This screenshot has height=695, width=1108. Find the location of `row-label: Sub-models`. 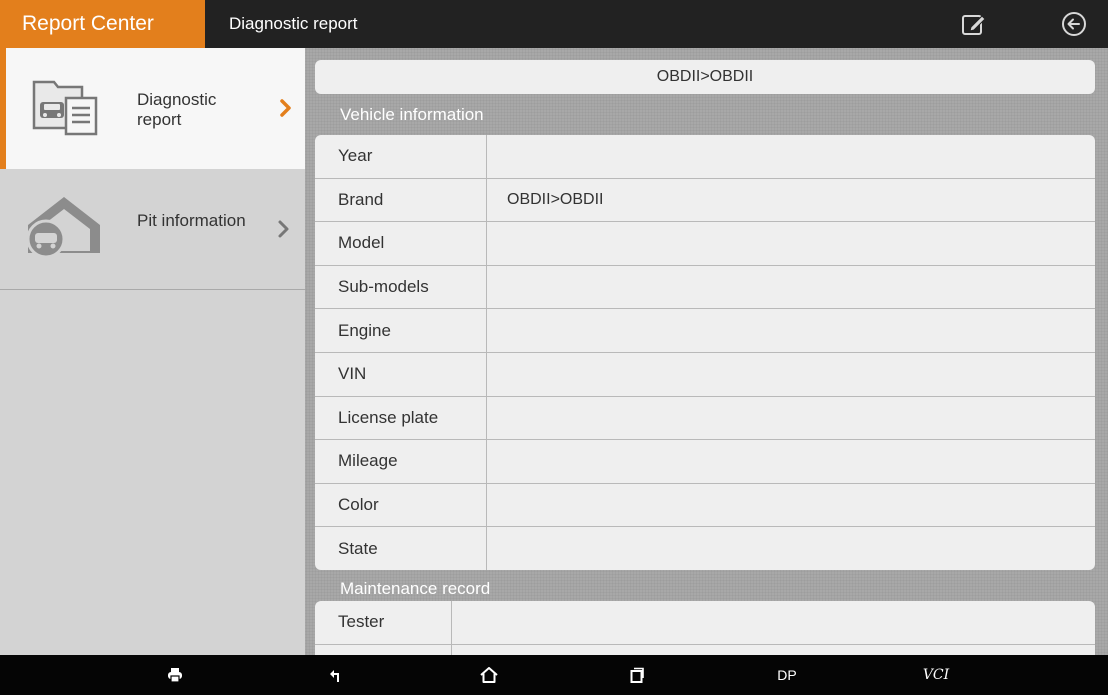

row-label: Sub-models is located at coordinates (401, 287).